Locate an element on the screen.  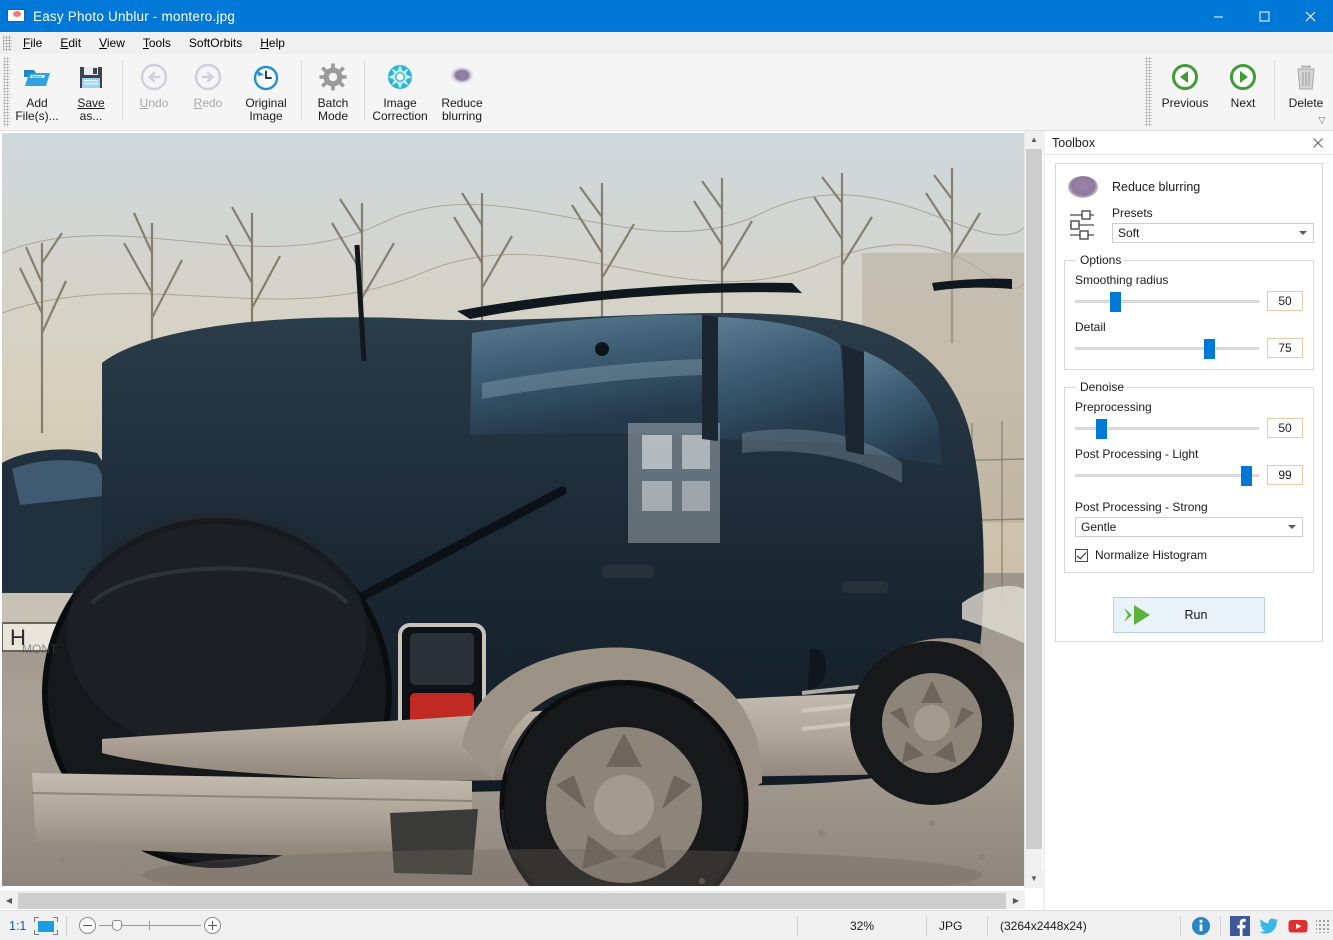
post-processing-strong-value: Gentle is located at coordinates (1099, 527).